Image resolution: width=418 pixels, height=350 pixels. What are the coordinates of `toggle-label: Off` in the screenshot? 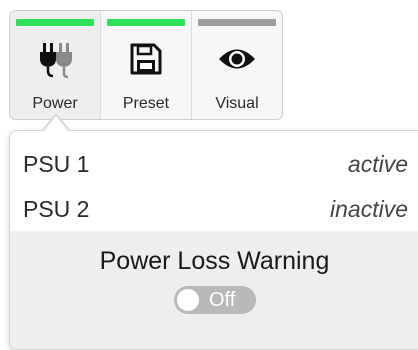 It's located at (222, 299).